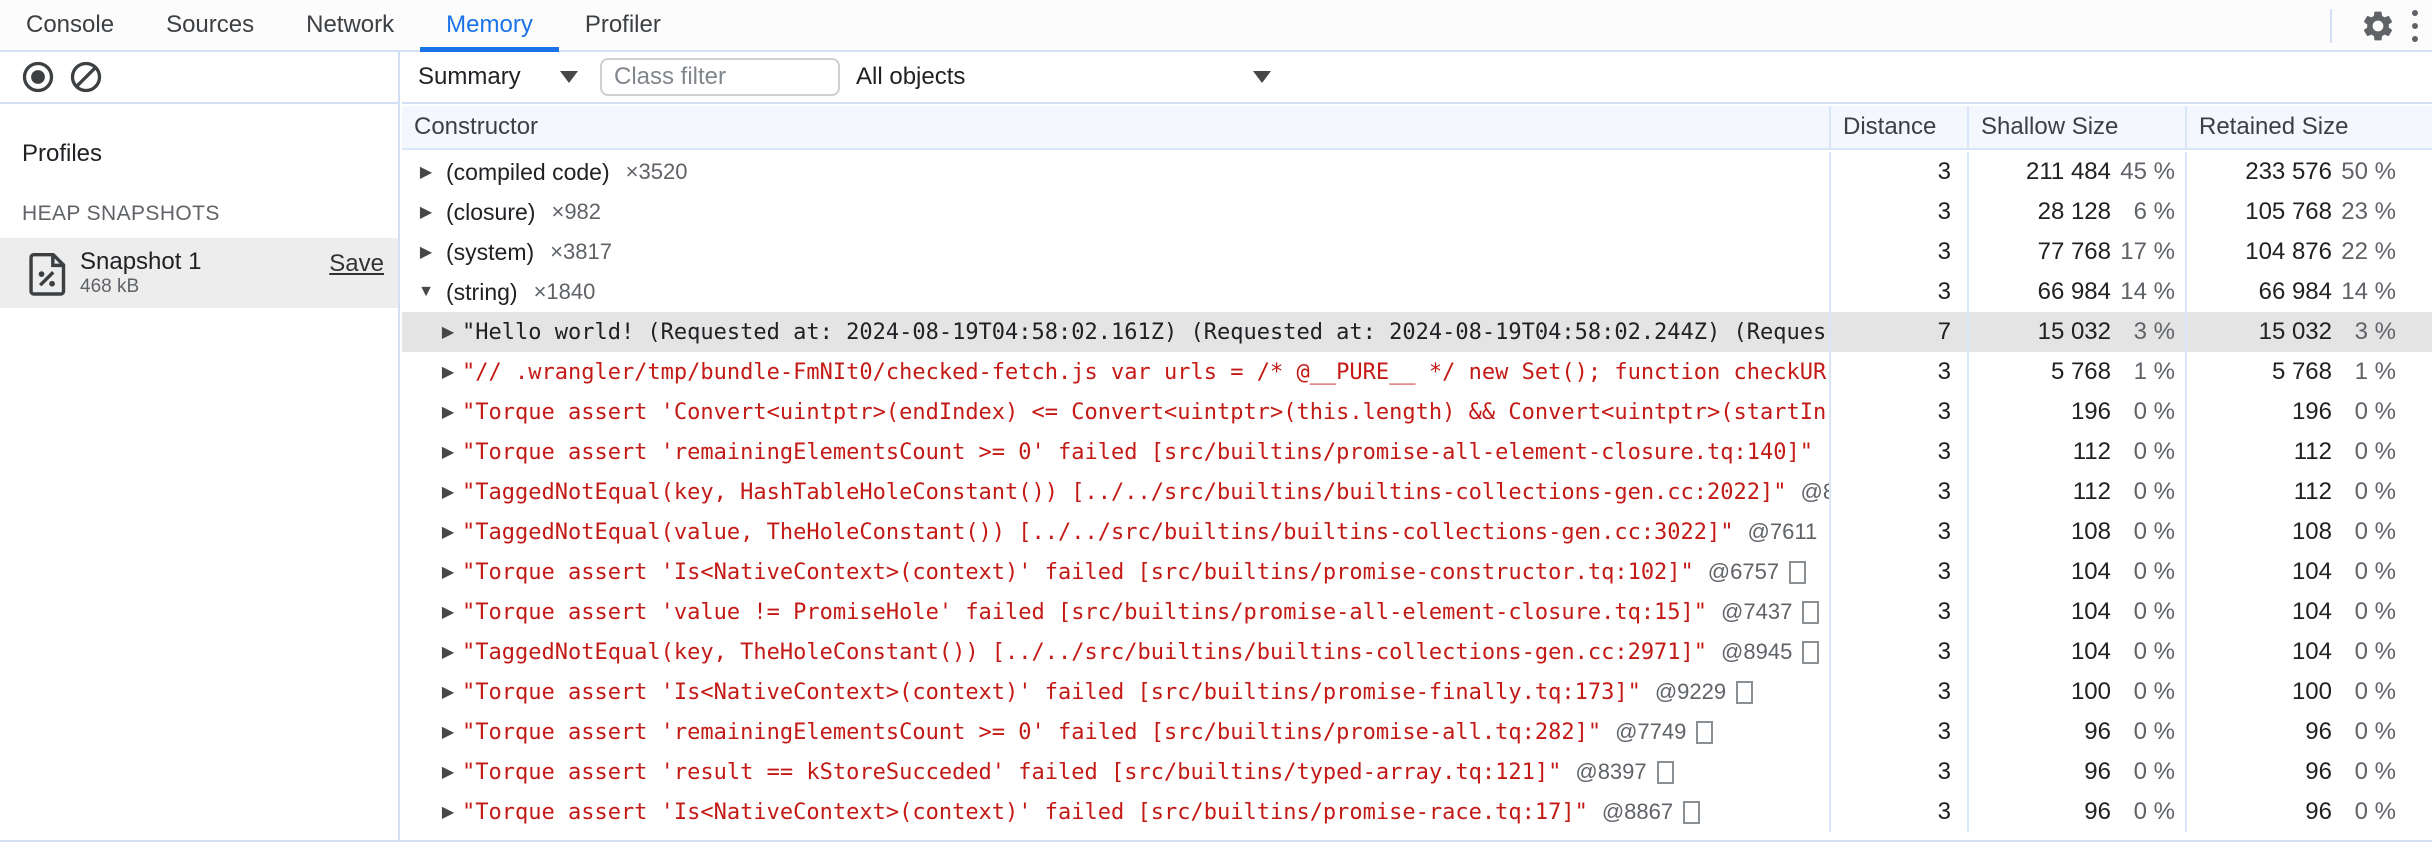  Describe the element at coordinates (1115, 252) in the screenshot. I see `constructor-cell: ▶ (system) ×3817` at that location.